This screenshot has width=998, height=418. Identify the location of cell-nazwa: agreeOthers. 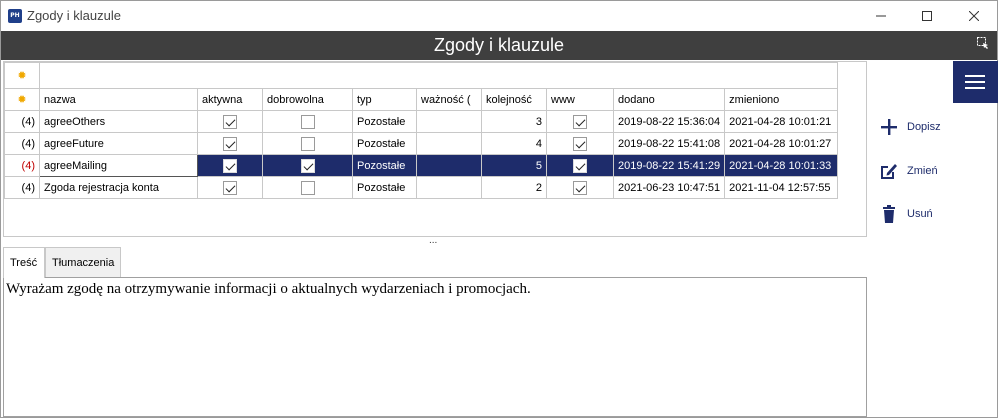
(118, 121).